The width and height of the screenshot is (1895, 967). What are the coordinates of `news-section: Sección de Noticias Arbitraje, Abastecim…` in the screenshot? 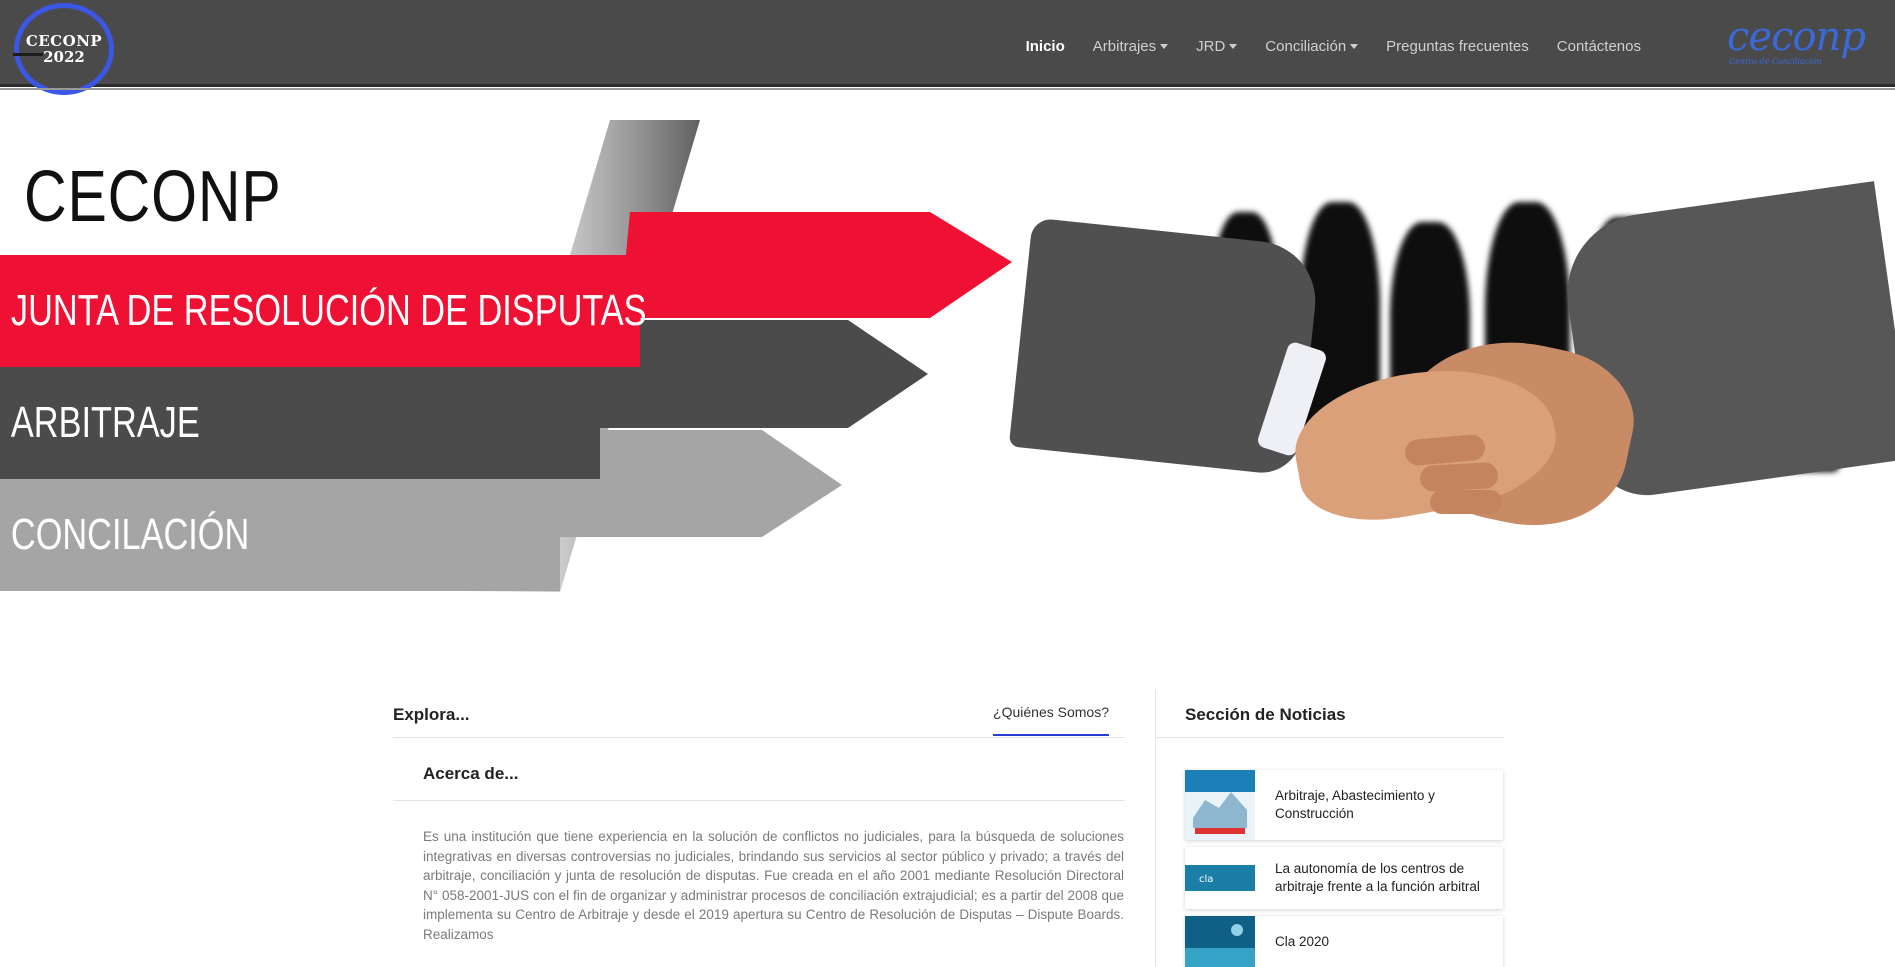 It's located at (1330, 828).